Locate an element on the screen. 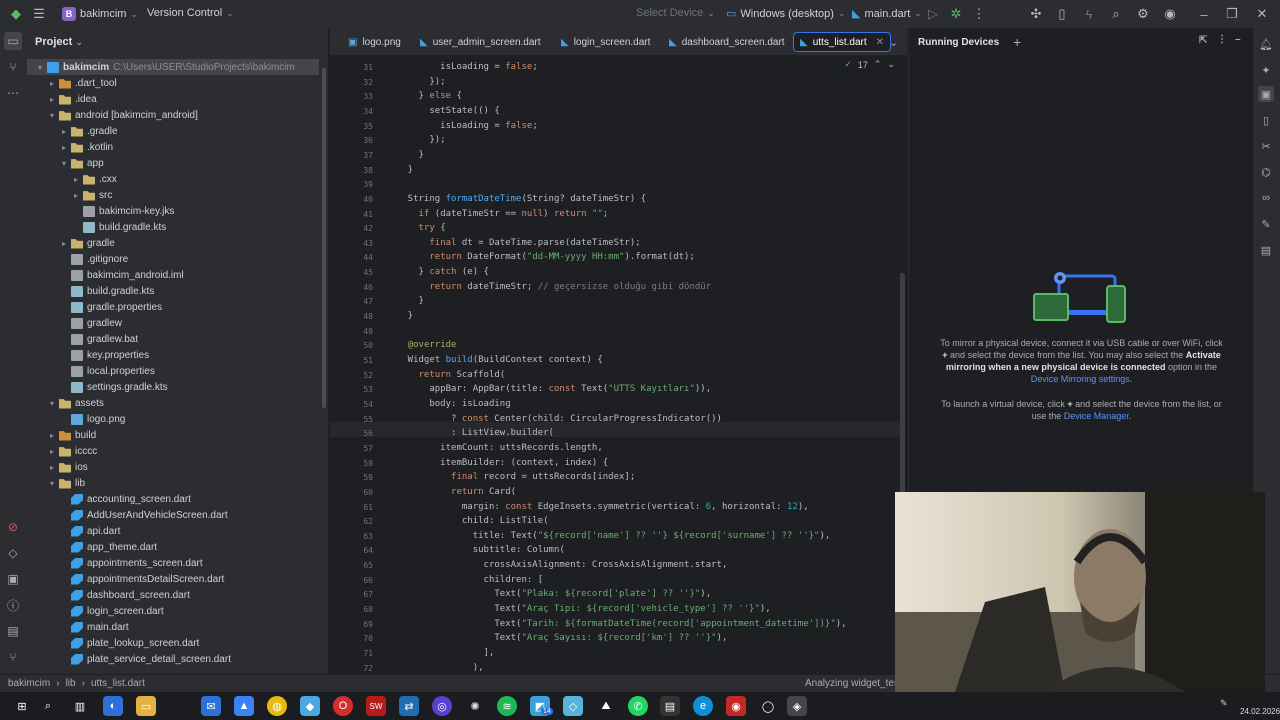 The width and height of the screenshot is (1280, 720). build-variants-icon: ◇ is located at coordinates (13, 553).